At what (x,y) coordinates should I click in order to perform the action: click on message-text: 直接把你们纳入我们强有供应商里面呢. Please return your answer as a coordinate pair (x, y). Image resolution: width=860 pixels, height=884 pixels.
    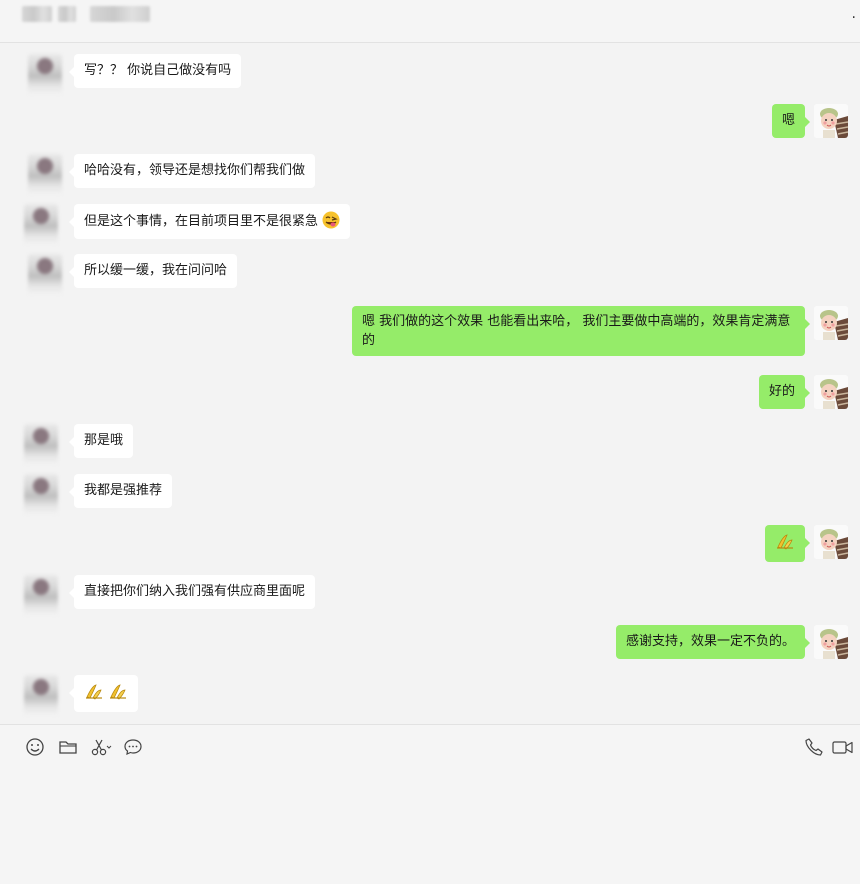
    Looking at the image, I should click on (195, 591).